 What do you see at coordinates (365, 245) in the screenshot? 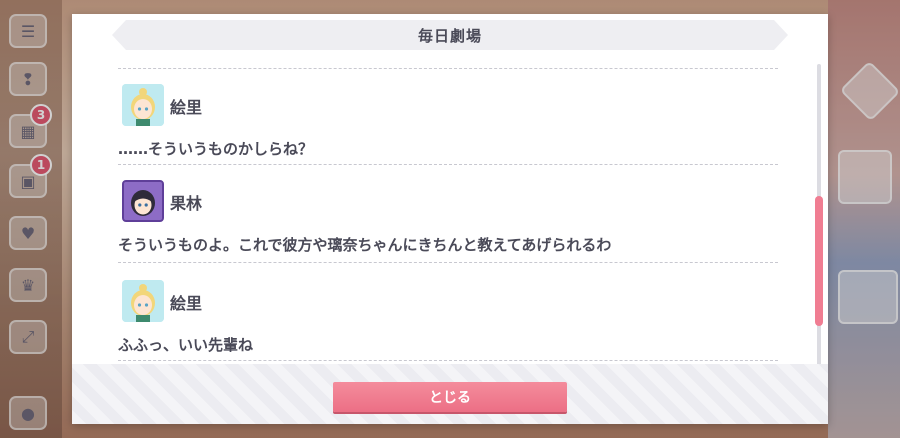
I see `dialogue-text: そういうものよ。これで彼方や璃奈ちゃんにきちんと教えてあげられるわ` at bounding box center [365, 245].